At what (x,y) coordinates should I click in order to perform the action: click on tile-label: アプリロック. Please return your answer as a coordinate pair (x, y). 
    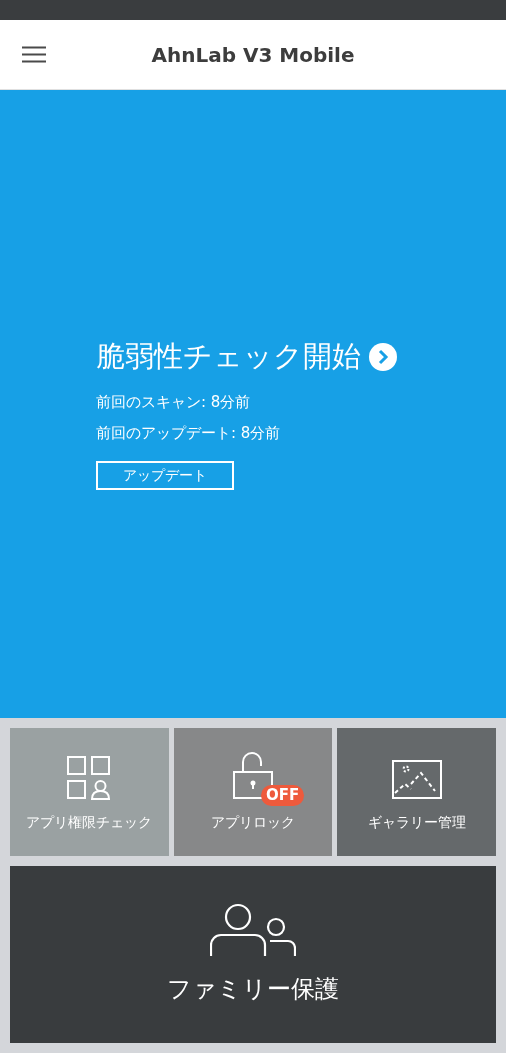
    Looking at the image, I should click on (253, 822).